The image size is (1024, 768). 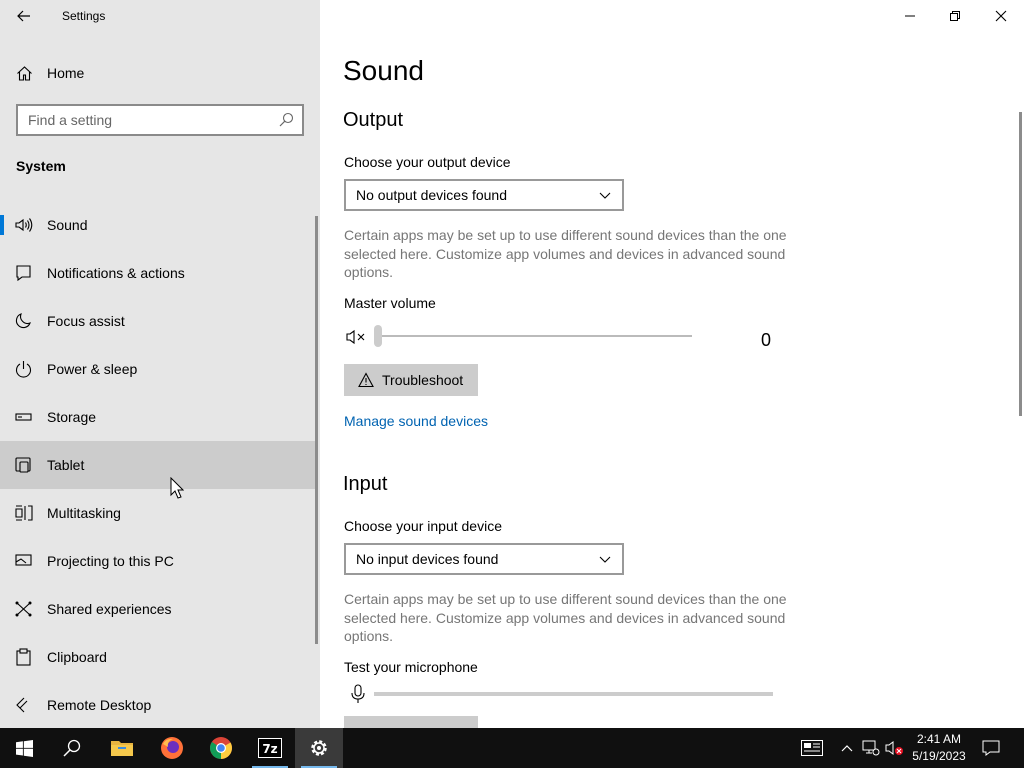 I want to click on start-icon, so click(x=24, y=748).